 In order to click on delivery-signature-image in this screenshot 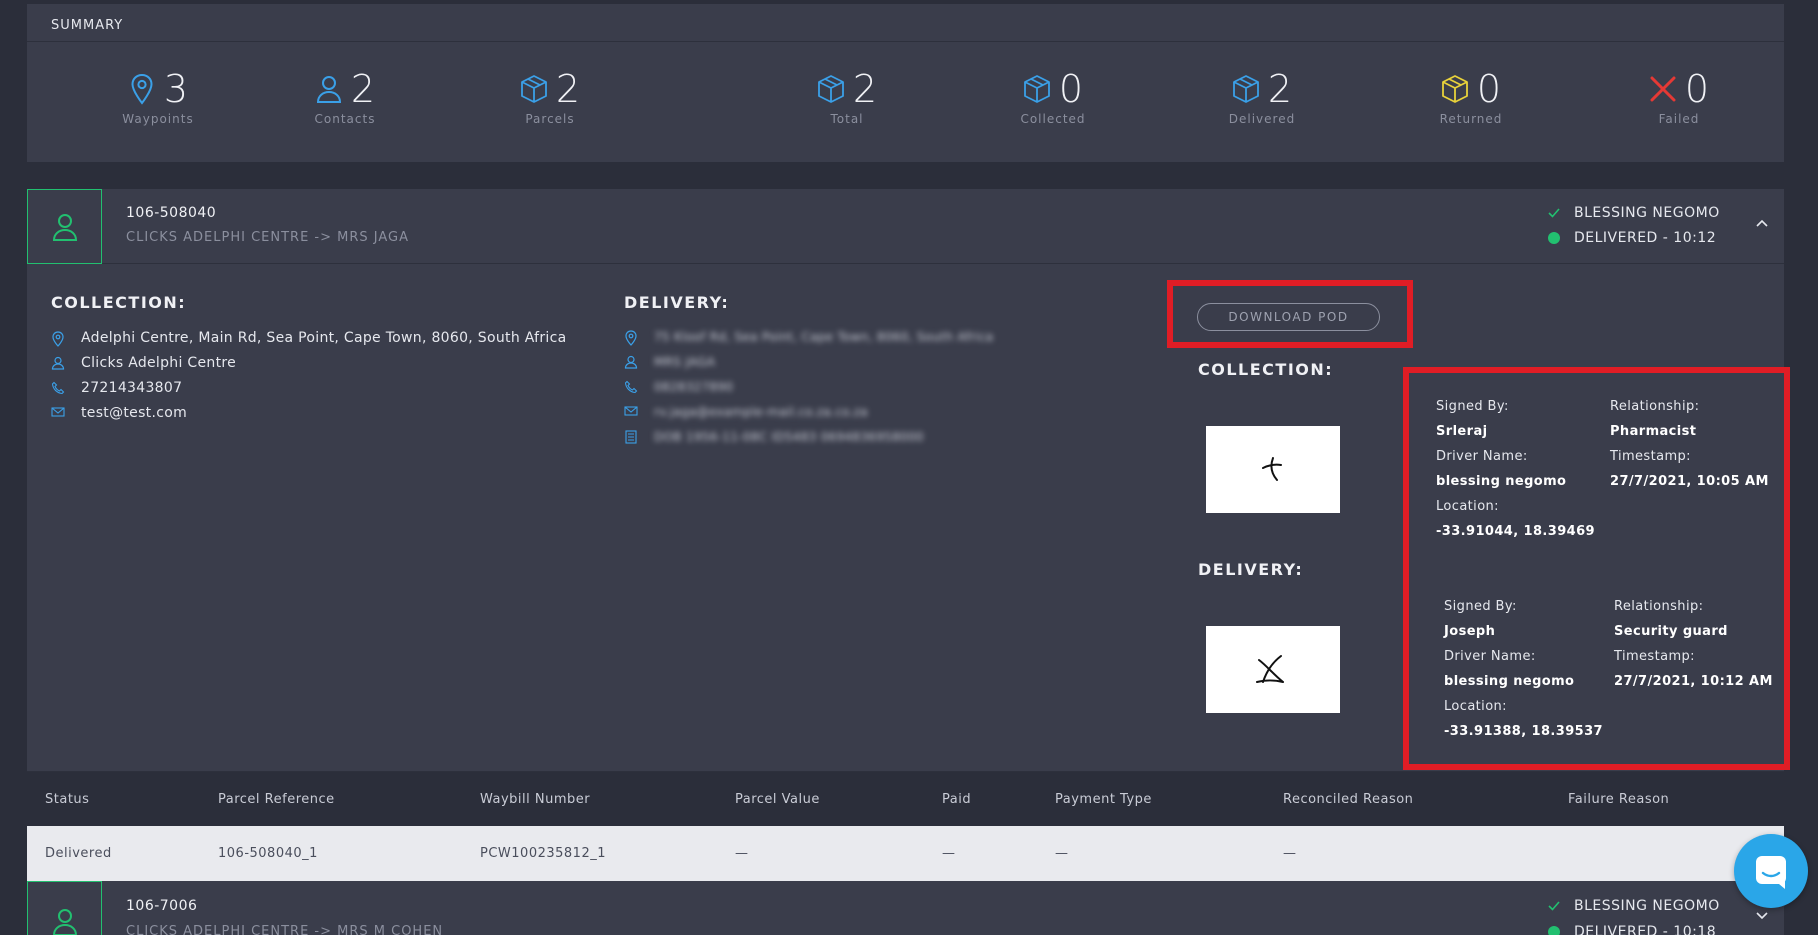, I will do `click(1273, 669)`.